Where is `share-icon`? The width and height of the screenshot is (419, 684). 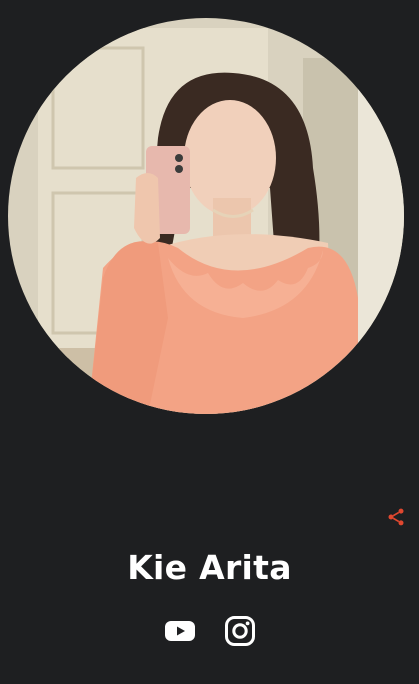
share-icon is located at coordinates (396, 517).